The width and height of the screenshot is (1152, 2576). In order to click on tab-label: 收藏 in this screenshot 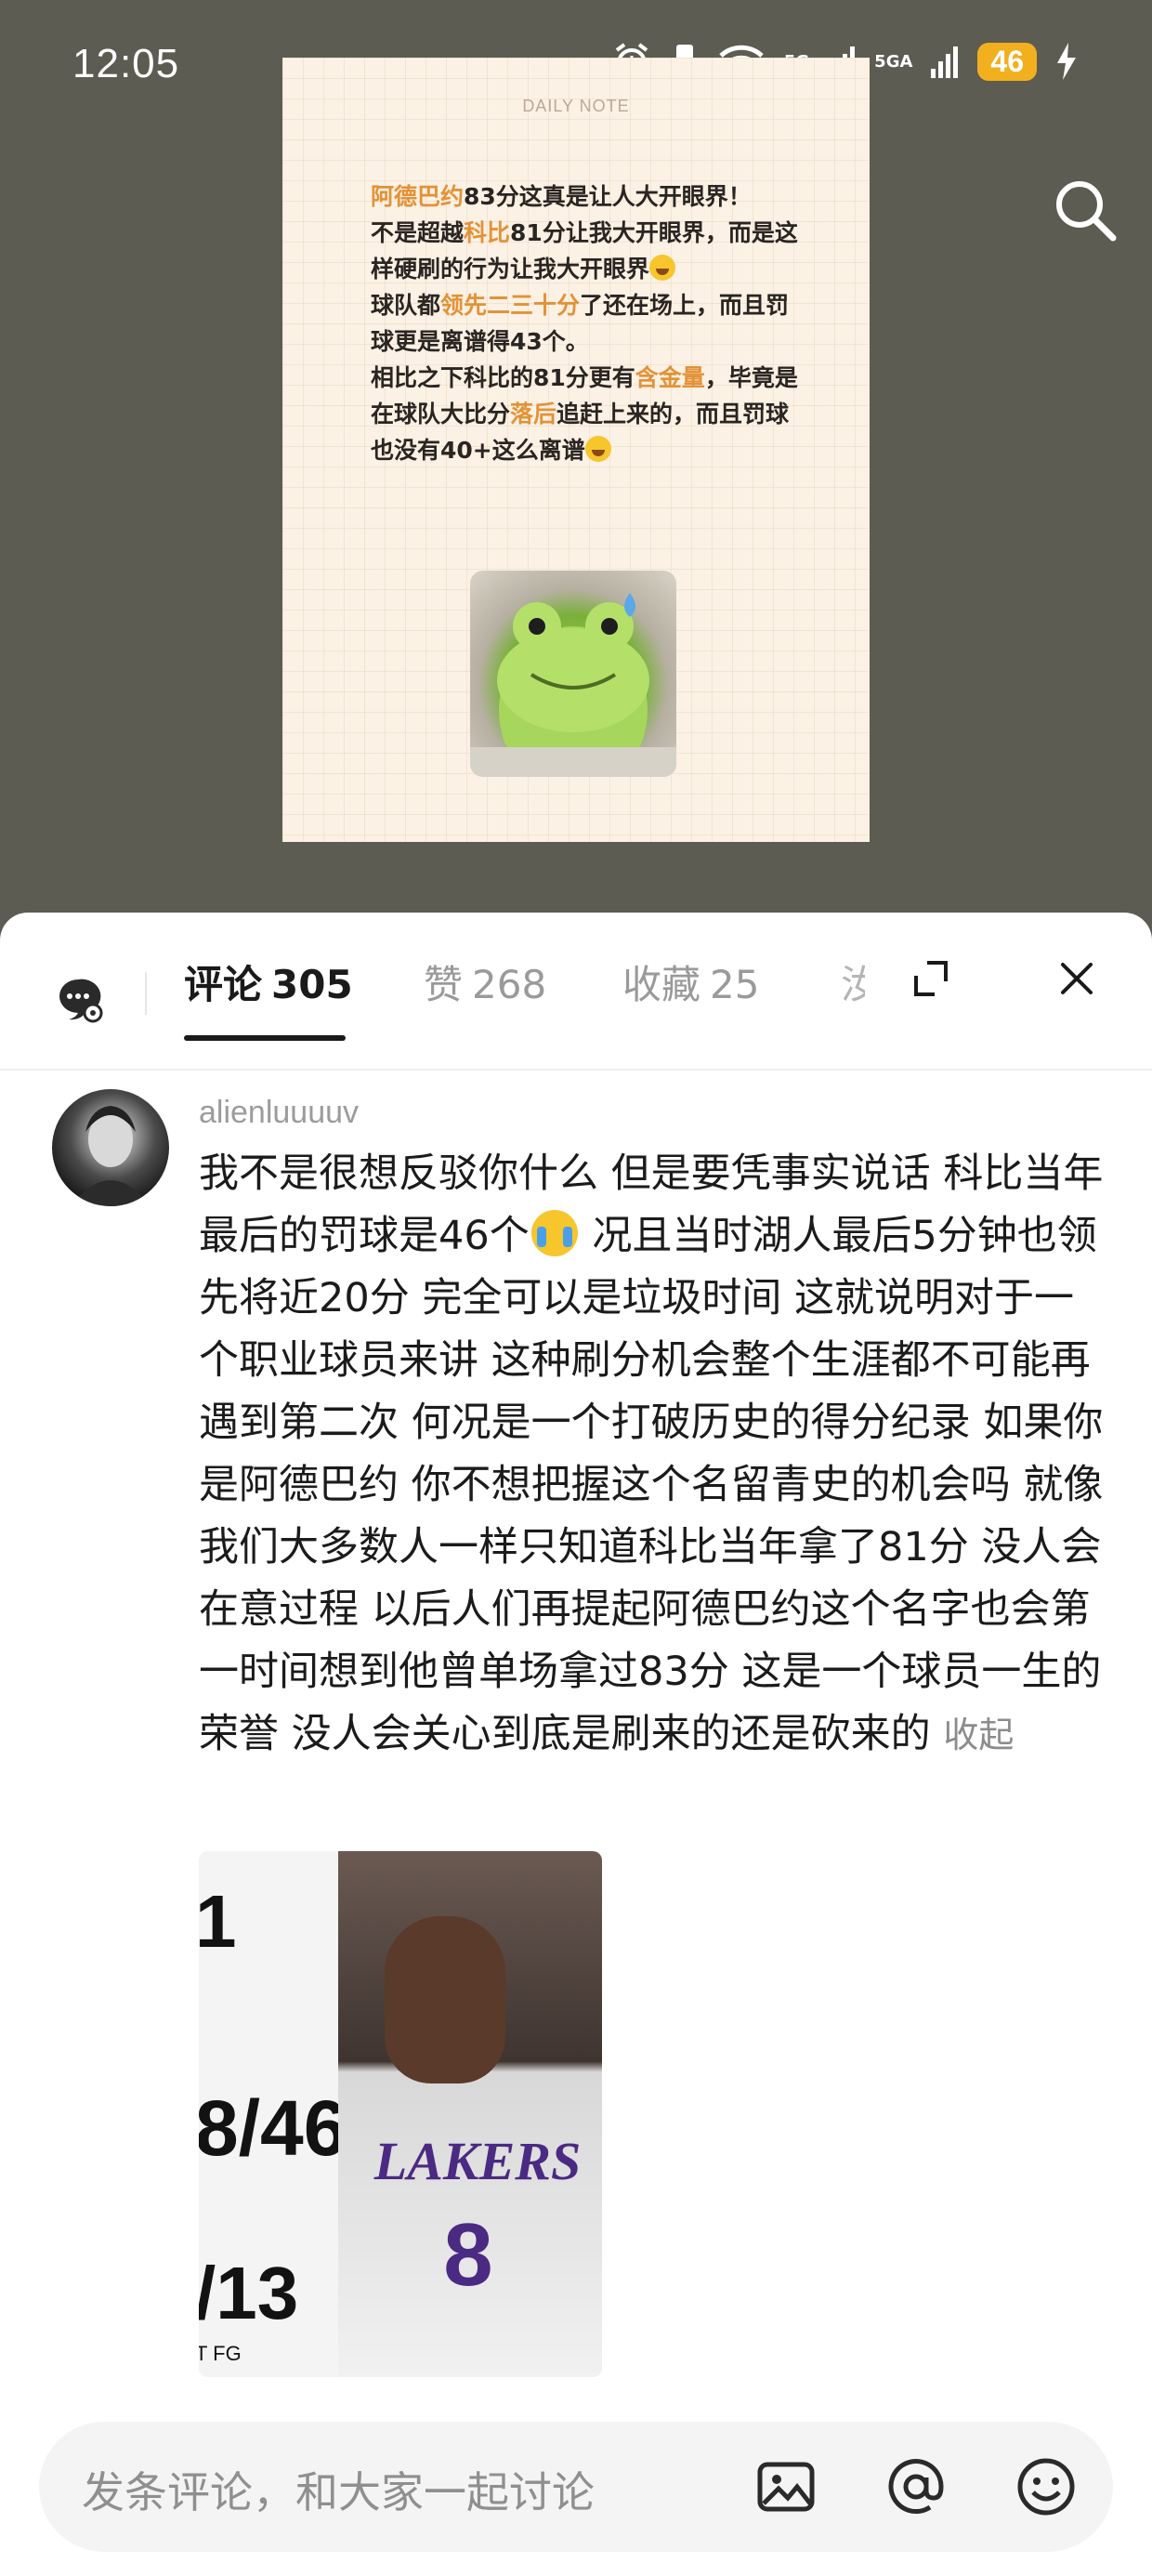, I will do `click(661, 984)`.